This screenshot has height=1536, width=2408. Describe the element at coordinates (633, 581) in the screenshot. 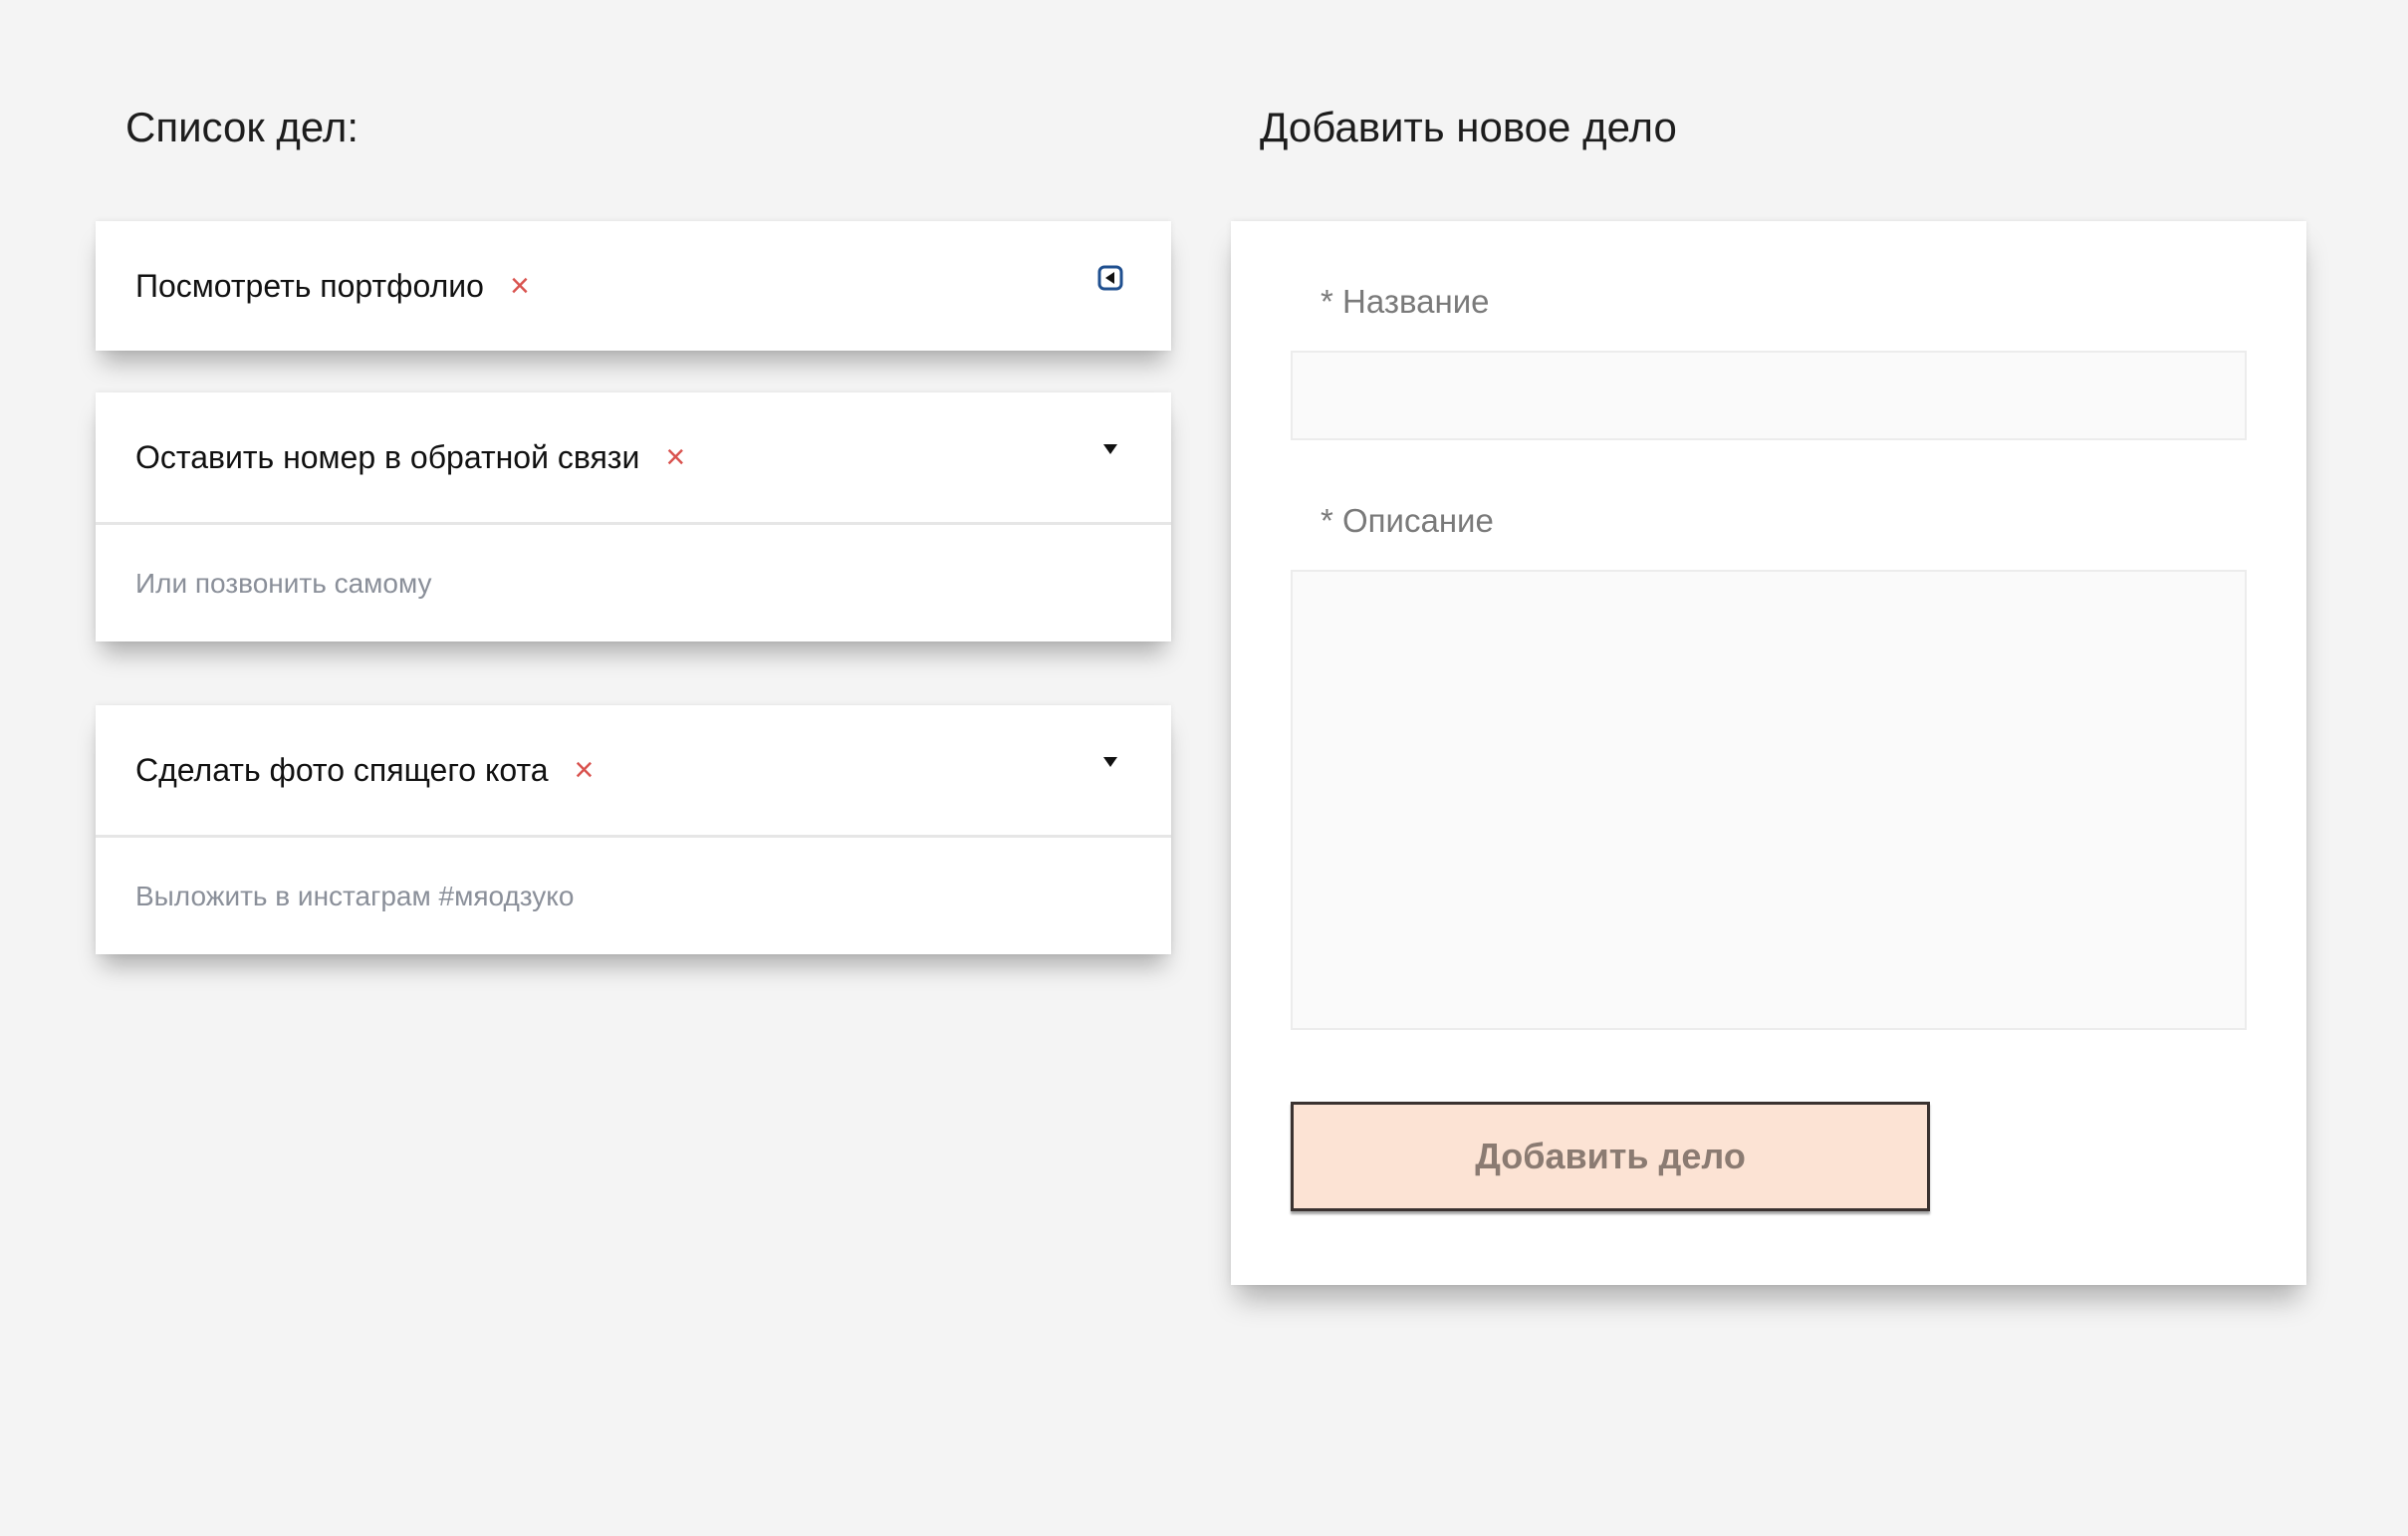

I see `todo-item-body: Или позвонить самому` at that location.